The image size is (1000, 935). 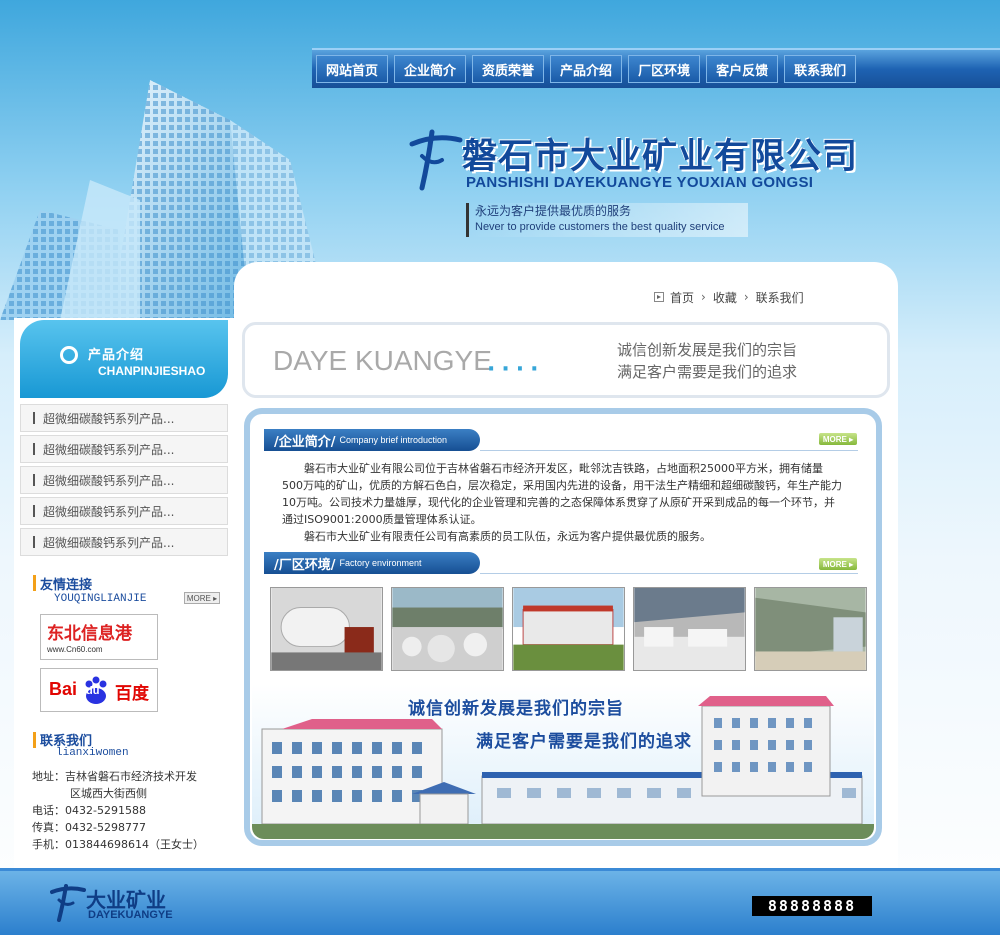 What do you see at coordinates (640, 182) in the screenshot?
I see `company-name-en: PANSHISHI DAYEKUANGYE YOUXIAN GONGSI` at bounding box center [640, 182].